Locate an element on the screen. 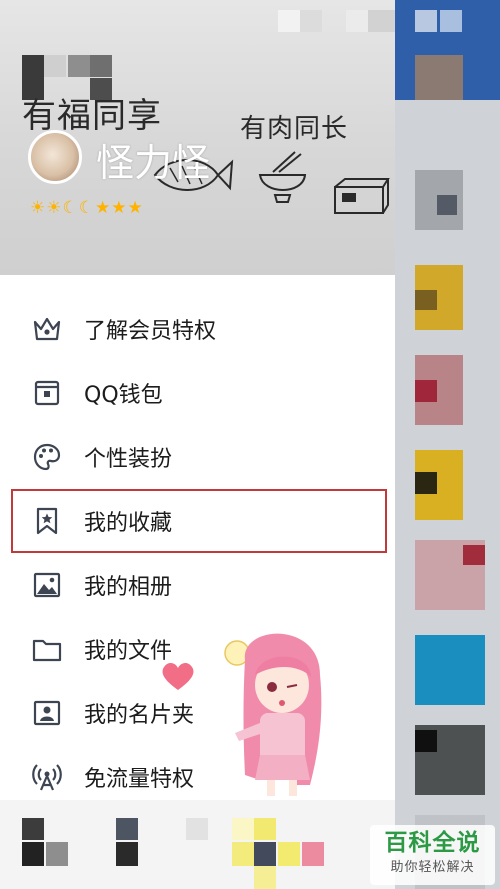 This screenshot has width=500, height=889. menu-item-qq-wallet: QQ钱包 is located at coordinates (197, 393).